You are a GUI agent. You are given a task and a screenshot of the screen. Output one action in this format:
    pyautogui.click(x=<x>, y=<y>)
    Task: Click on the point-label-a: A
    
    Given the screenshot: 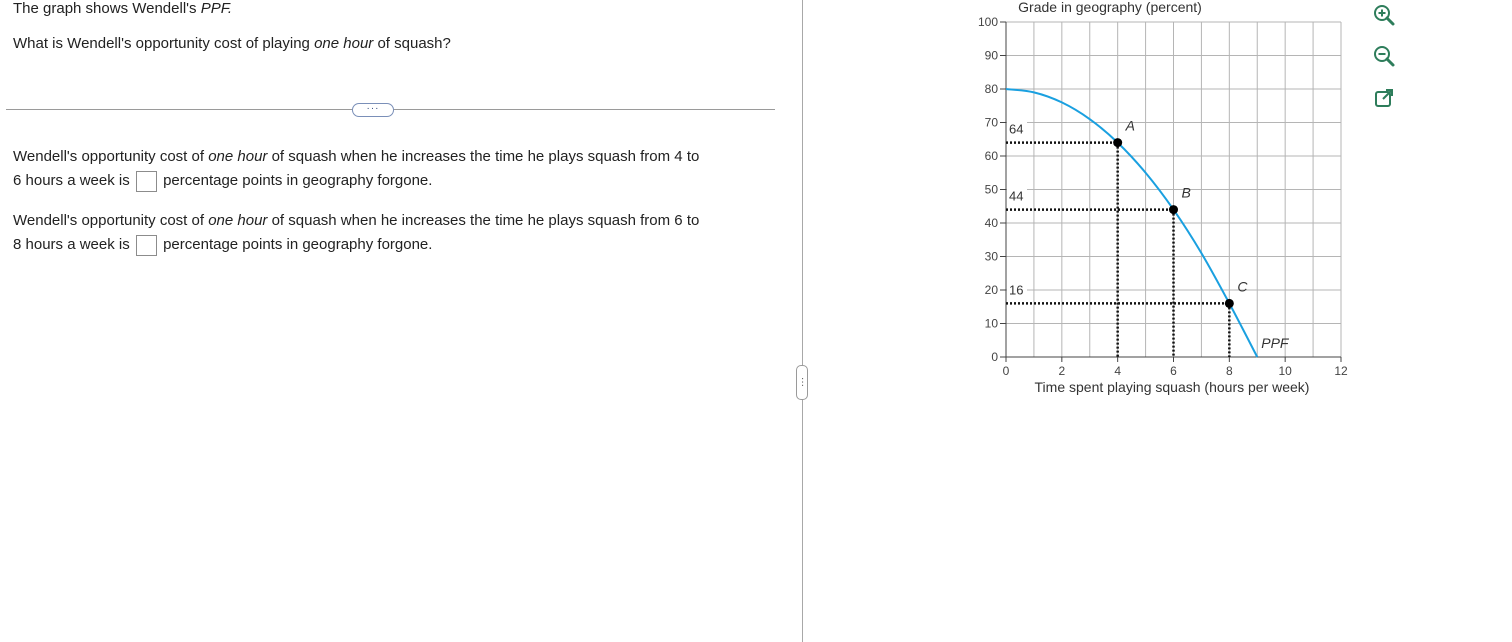 What is the action you would take?
    pyautogui.click(x=1130, y=126)
    